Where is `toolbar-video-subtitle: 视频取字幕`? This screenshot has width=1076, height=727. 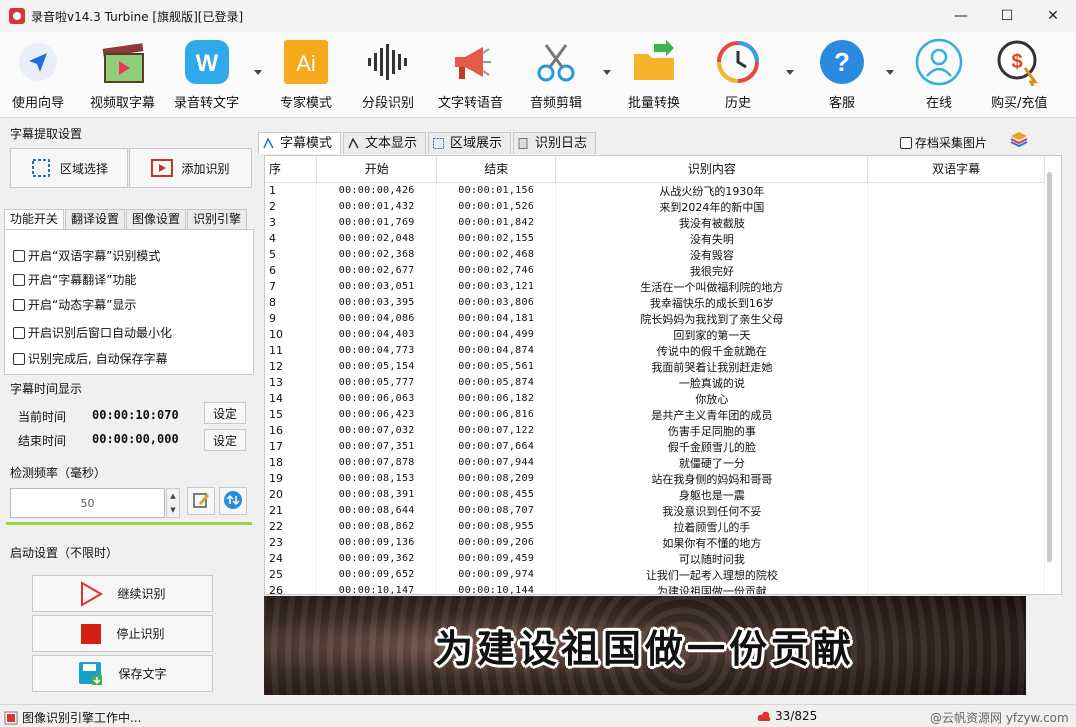 toolbar-video-subtitle: 视频取字幕 is located at coordinates (122, 74).